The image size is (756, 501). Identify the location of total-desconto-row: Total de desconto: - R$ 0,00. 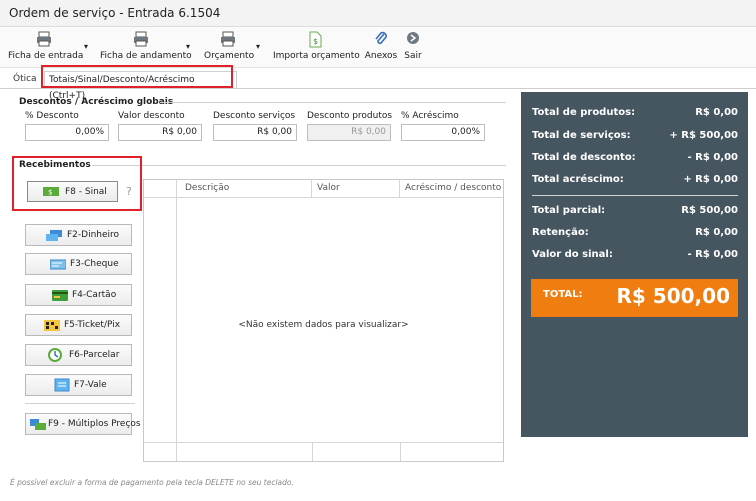
(635, 160).